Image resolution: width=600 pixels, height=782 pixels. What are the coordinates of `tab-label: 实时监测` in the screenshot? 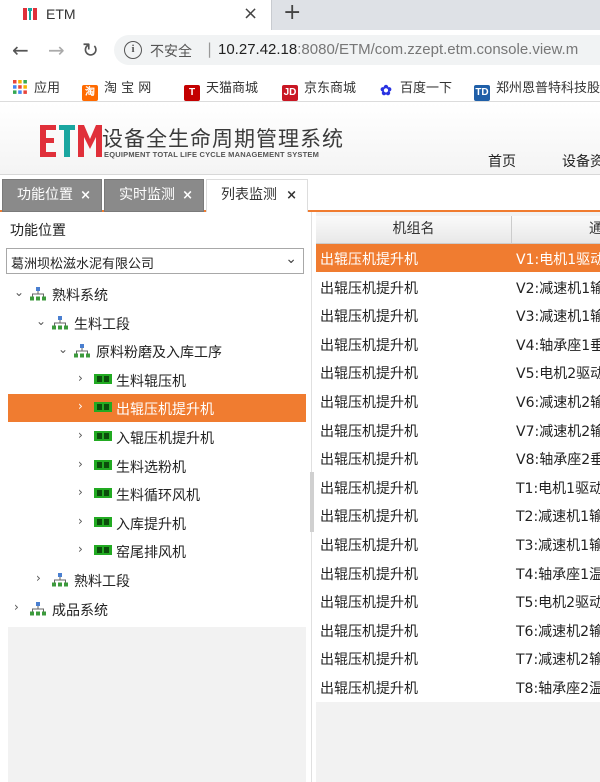 It's located at (147, 195).